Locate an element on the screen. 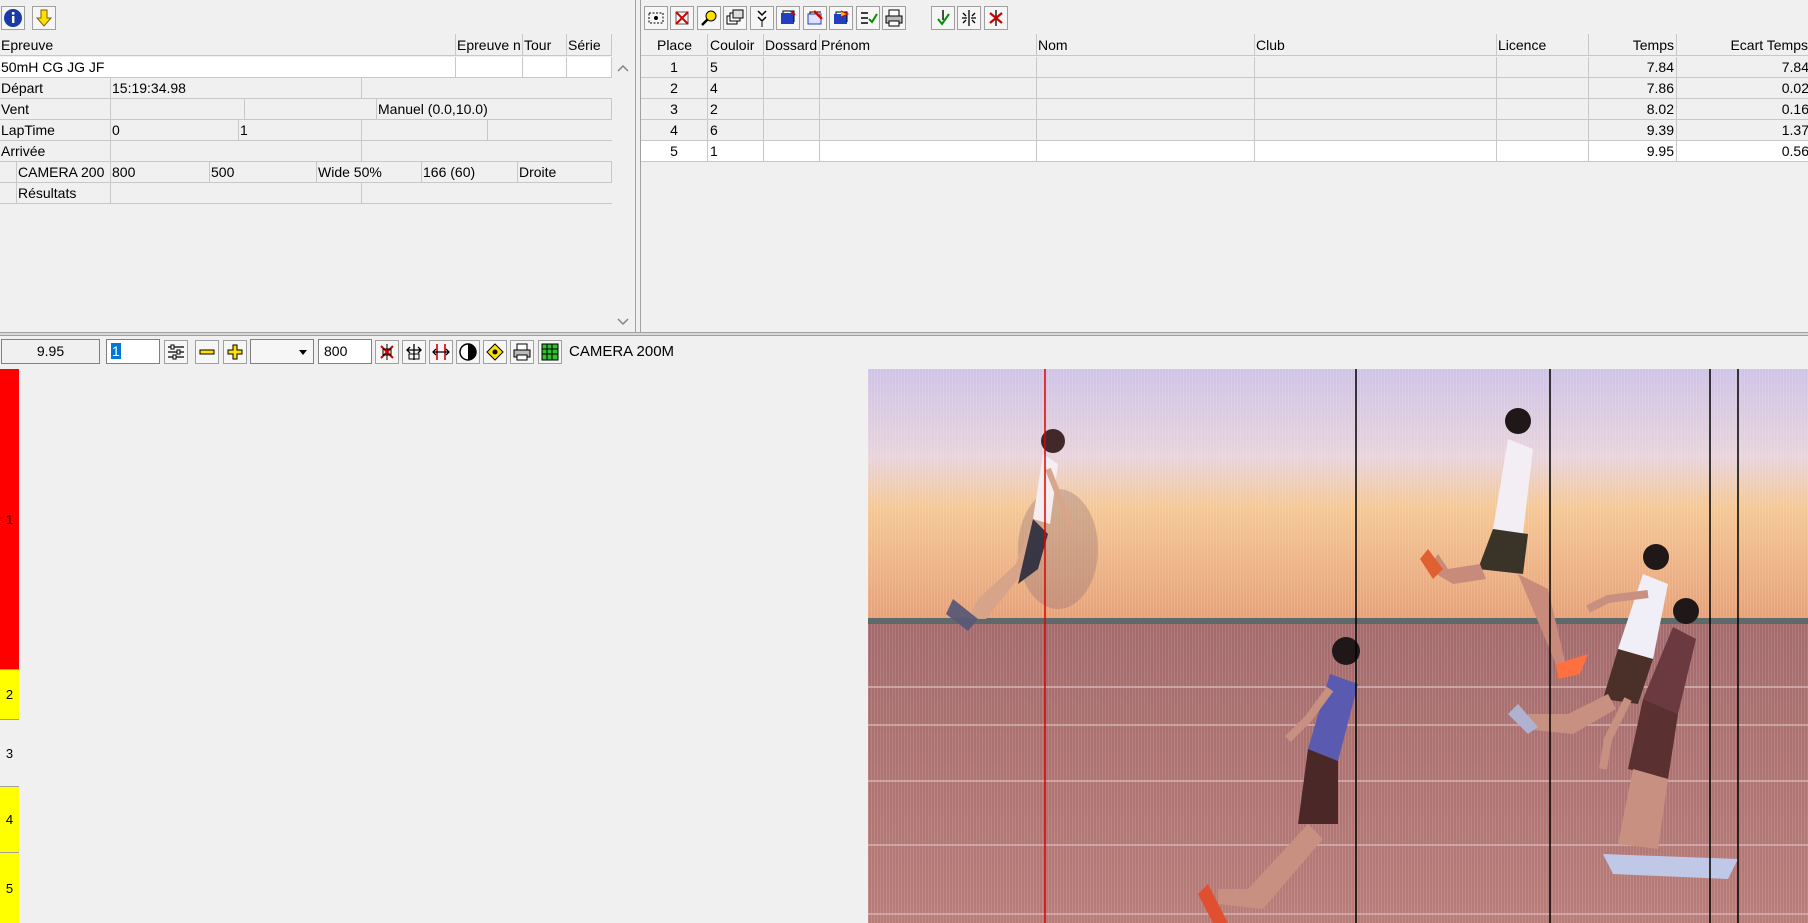 The height and width of the screenshot is (923, 1808). info-button is located at coordinates (13, 18).